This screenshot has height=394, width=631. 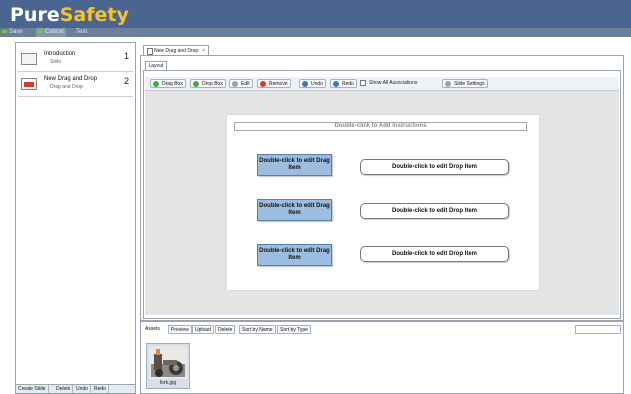 I want to click on remove-icon, so click(x=263, y=84).